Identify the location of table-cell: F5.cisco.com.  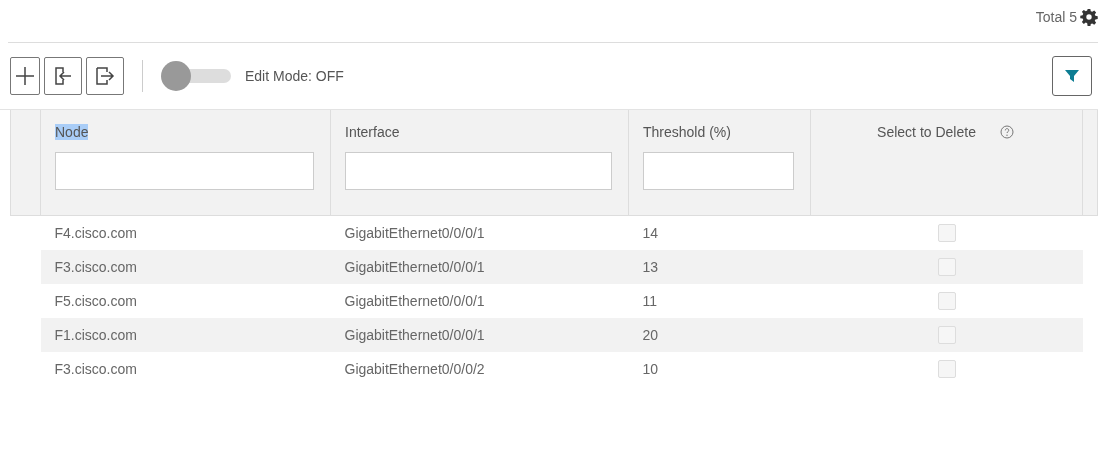
(185, 300).